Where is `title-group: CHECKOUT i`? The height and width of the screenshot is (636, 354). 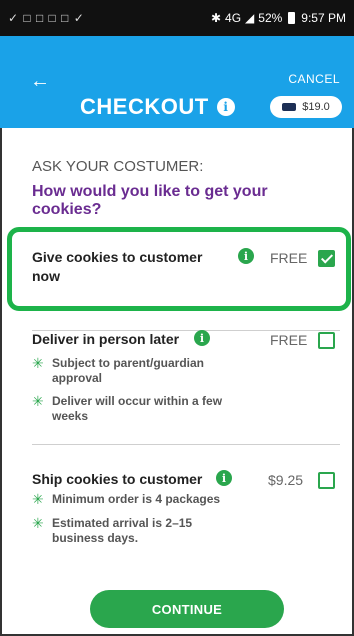 title-group: CHECKOUT i is located at coordinates (157, 107).